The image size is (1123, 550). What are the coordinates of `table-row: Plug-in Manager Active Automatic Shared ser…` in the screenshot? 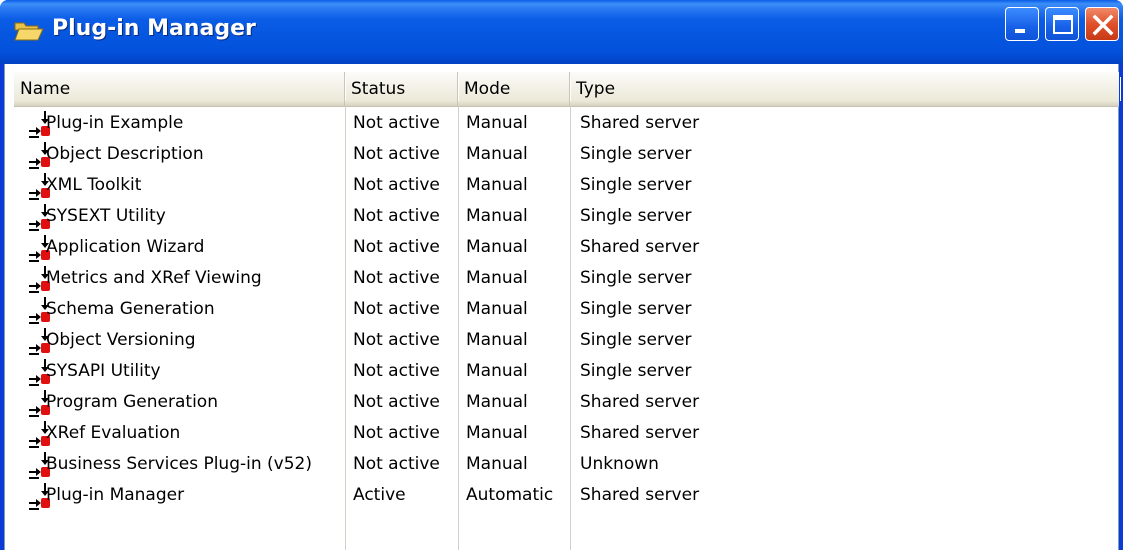 It's located at (566, 495).